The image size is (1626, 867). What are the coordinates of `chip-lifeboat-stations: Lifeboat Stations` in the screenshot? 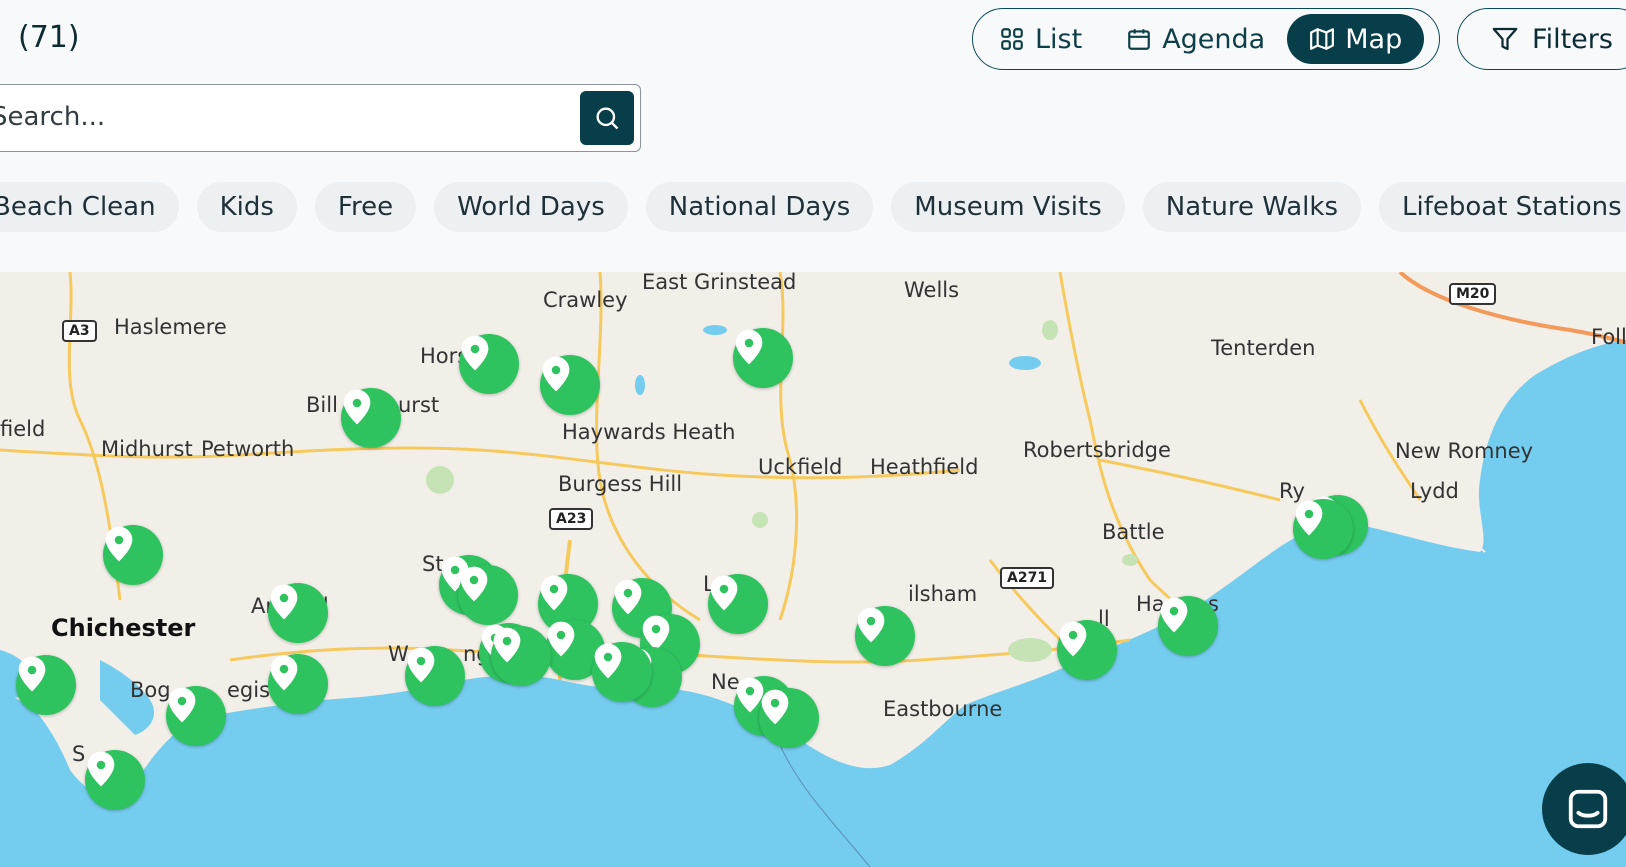 It's located at (1502, 207).